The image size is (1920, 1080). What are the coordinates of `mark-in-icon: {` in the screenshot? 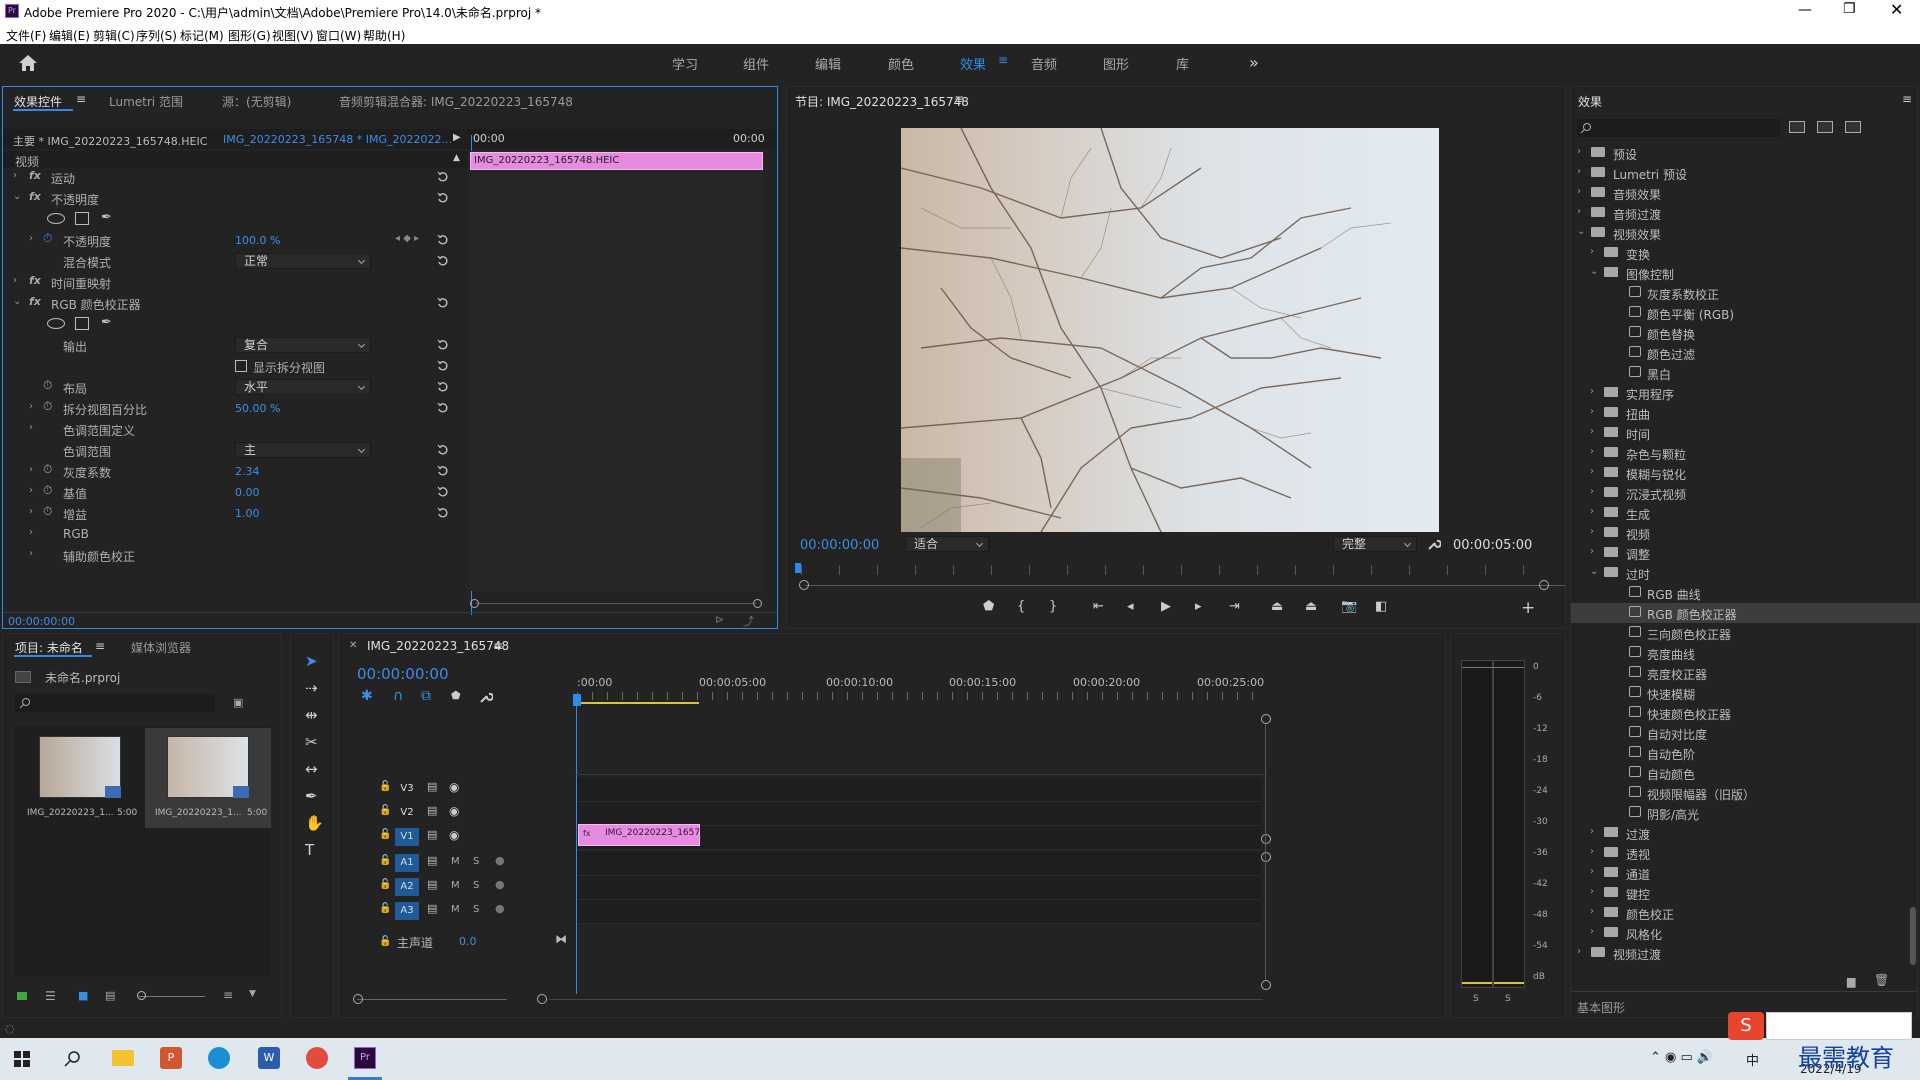 It's located at (1021, 606).